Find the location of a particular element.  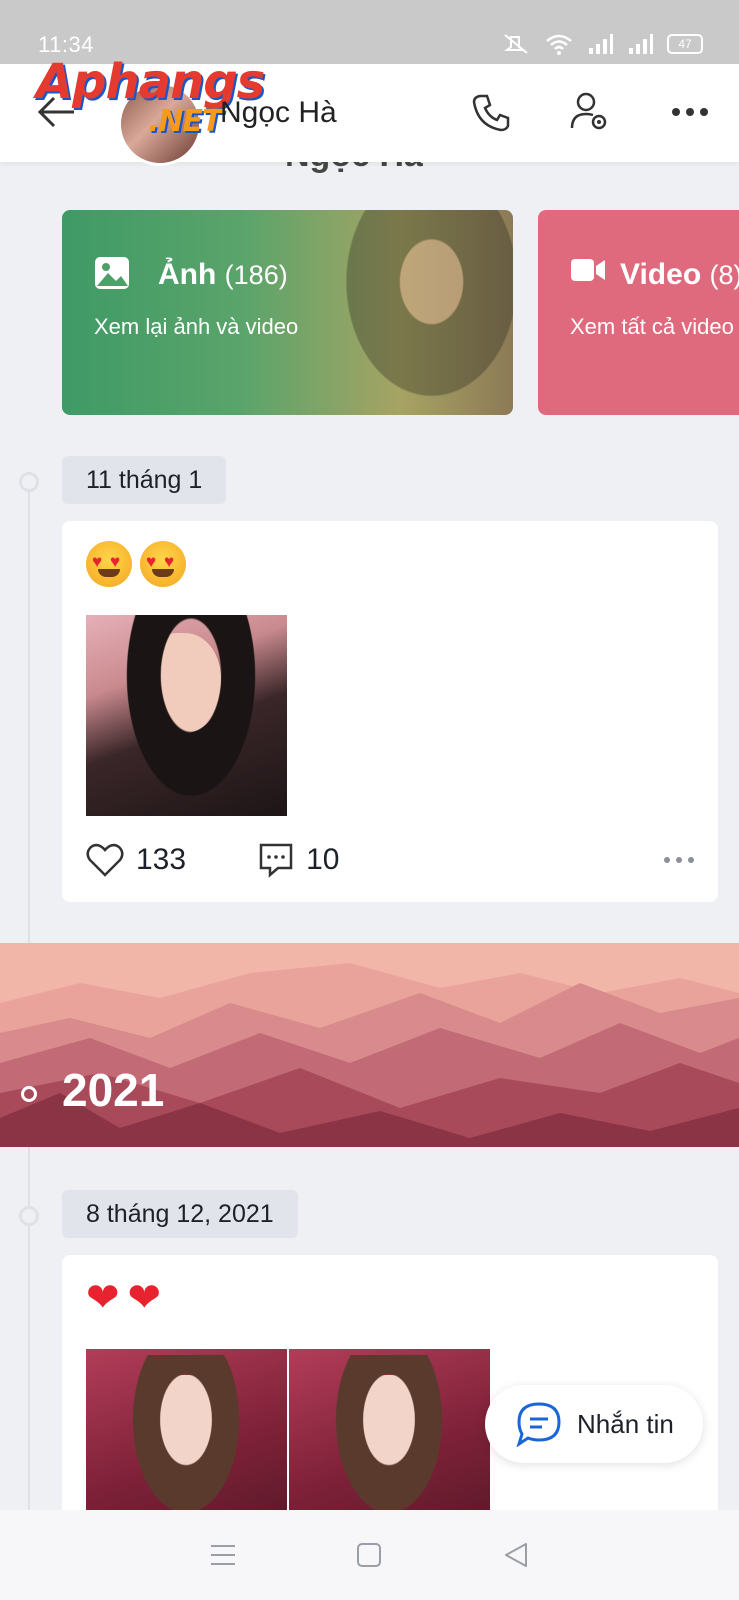

chat-bubble-icon is located at coordinates (538, 1424).